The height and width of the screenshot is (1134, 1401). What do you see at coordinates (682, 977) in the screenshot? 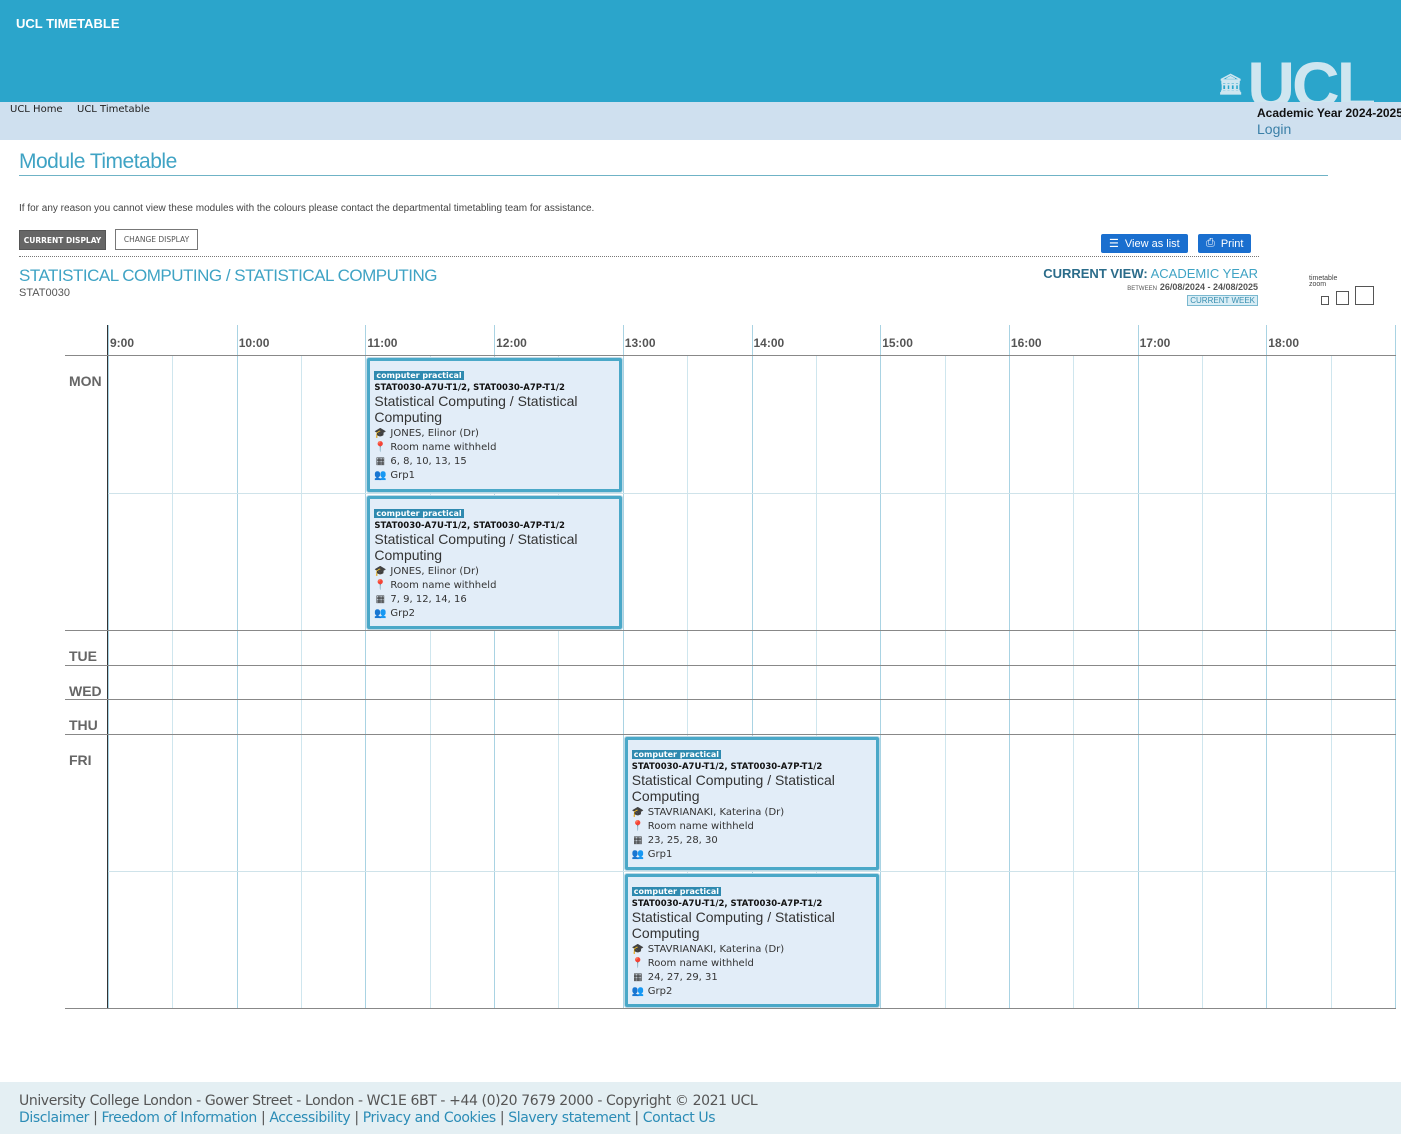
I see `event-weeks: 24, 27, 29, 31` at bounding box center [682, 977].